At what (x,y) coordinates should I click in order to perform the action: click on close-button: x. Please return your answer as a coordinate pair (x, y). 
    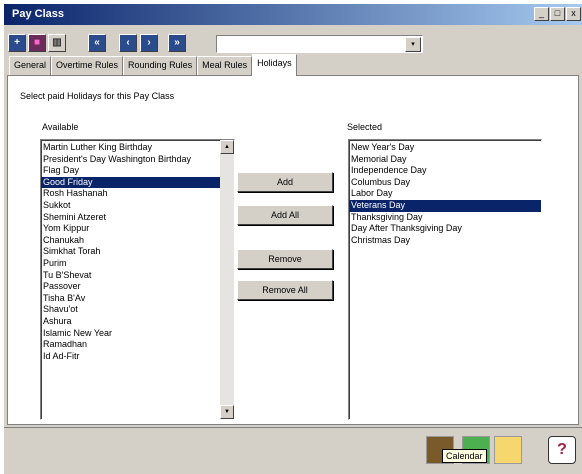
    Looking at the image, I should click on (573, 14).